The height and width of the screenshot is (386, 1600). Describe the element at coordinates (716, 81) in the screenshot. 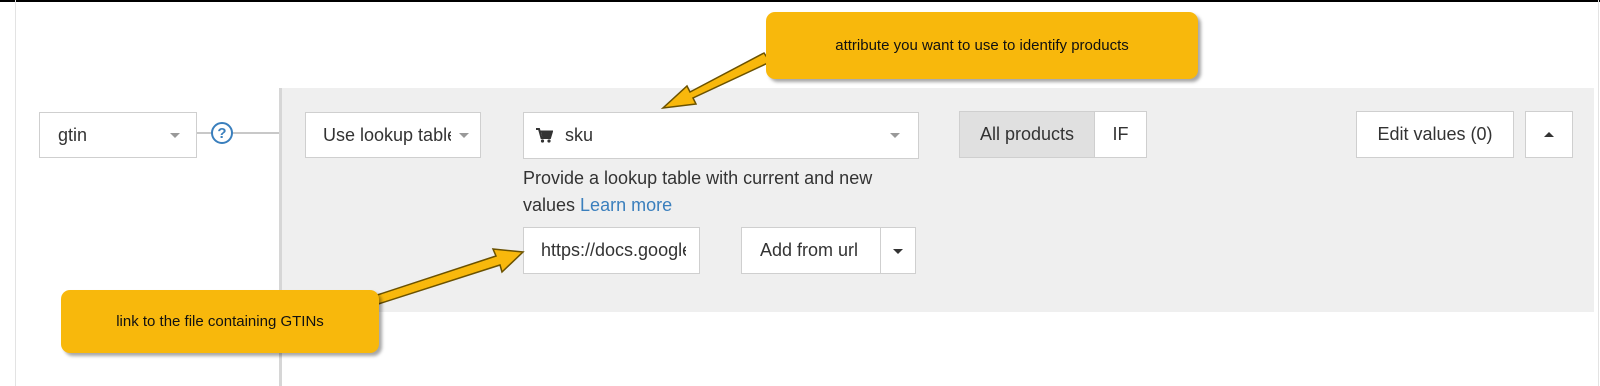

I see `arrow-to-lookup-select` at that location.